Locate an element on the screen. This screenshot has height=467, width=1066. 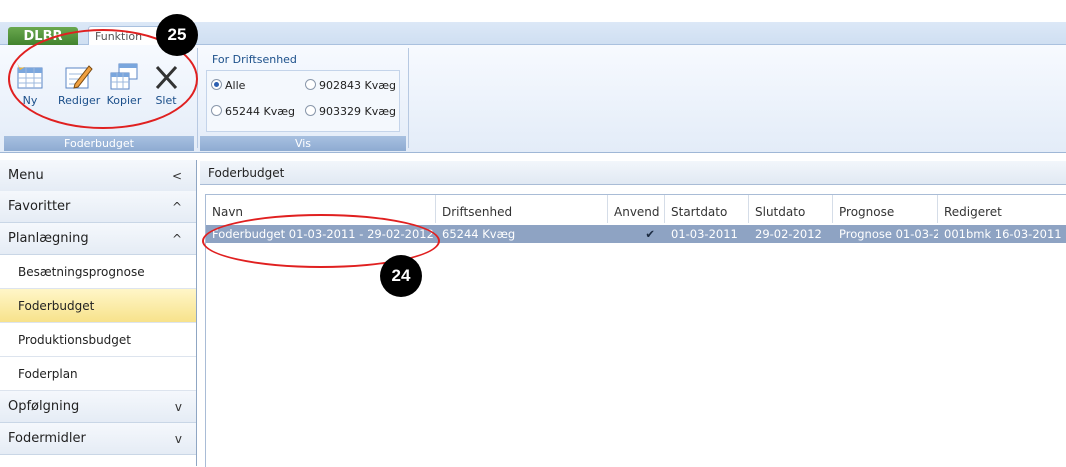
radio-label: 902843 Kvæg is located at coordinates (357, 85).